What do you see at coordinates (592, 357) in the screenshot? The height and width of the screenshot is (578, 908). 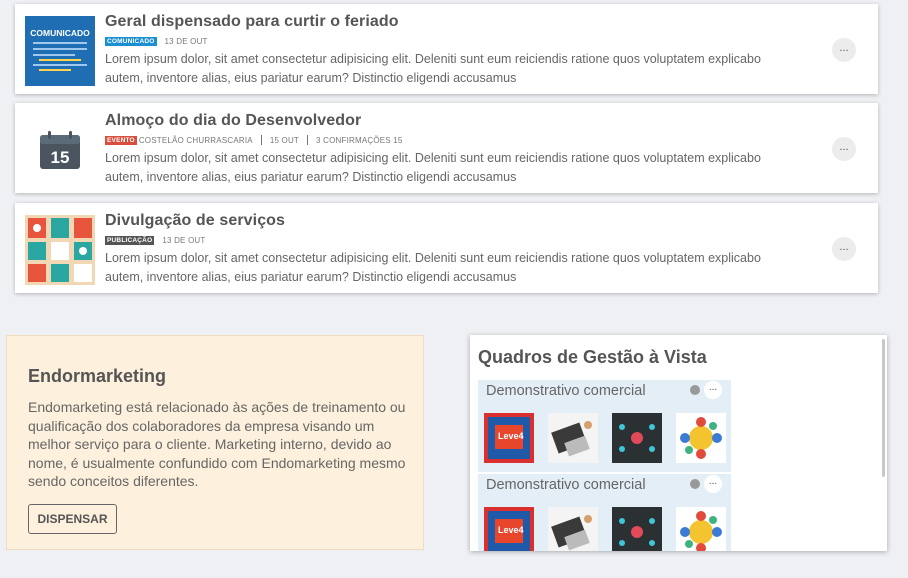 I see `panel-title: Quadros de Gestão à Vista` at bounding box center [592, 357].